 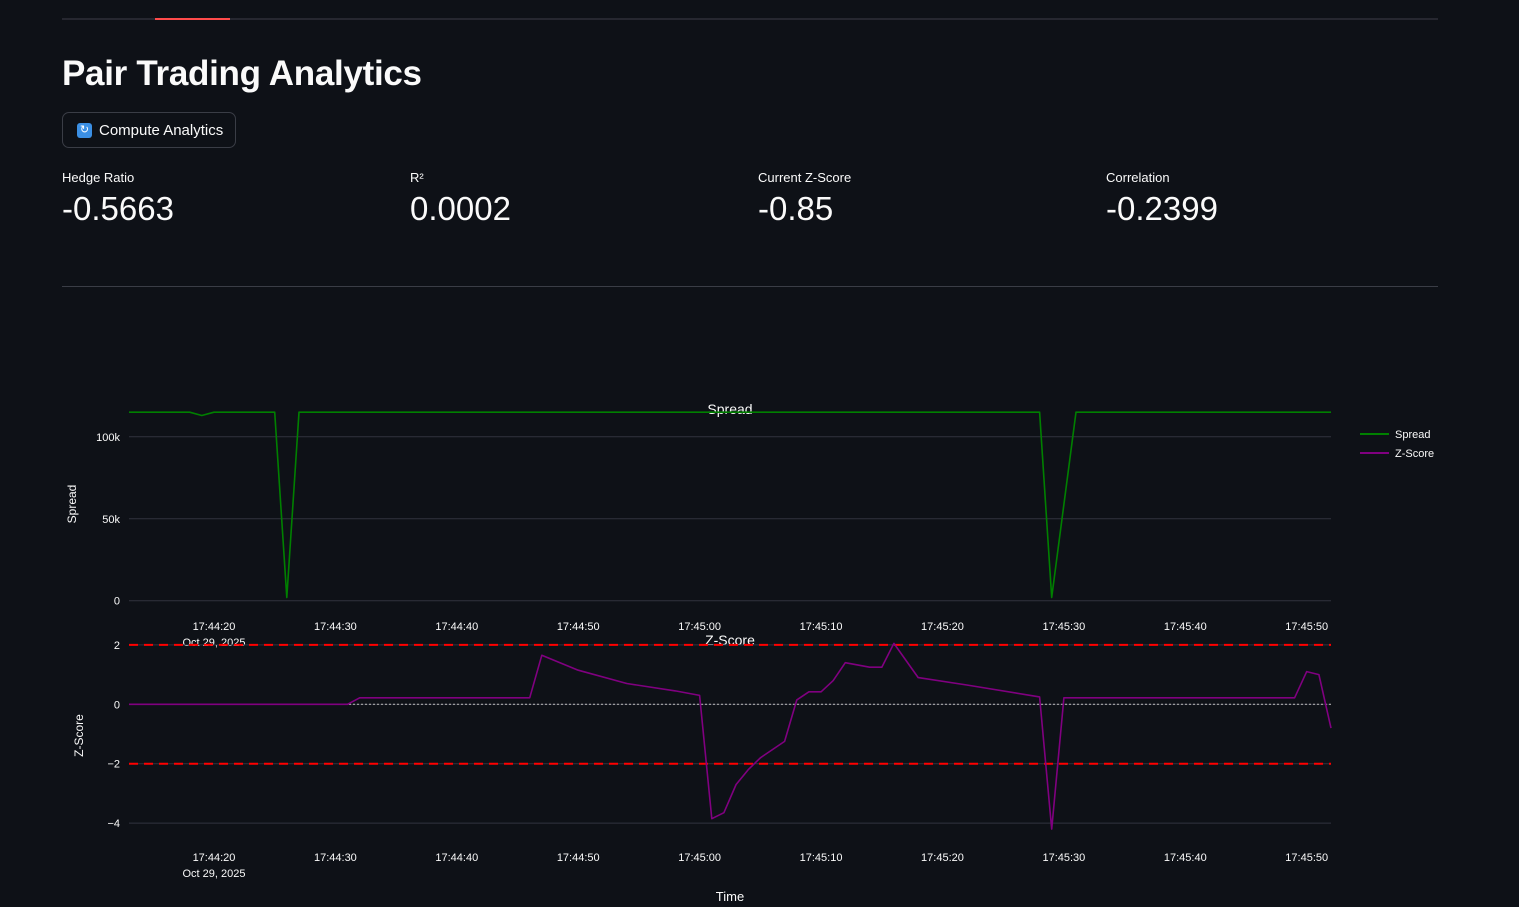 What do you see at coordinates (699, 858) in the screenshot?
I see `x-tick-label: 17:45:00` at bounding box center [699, 858].